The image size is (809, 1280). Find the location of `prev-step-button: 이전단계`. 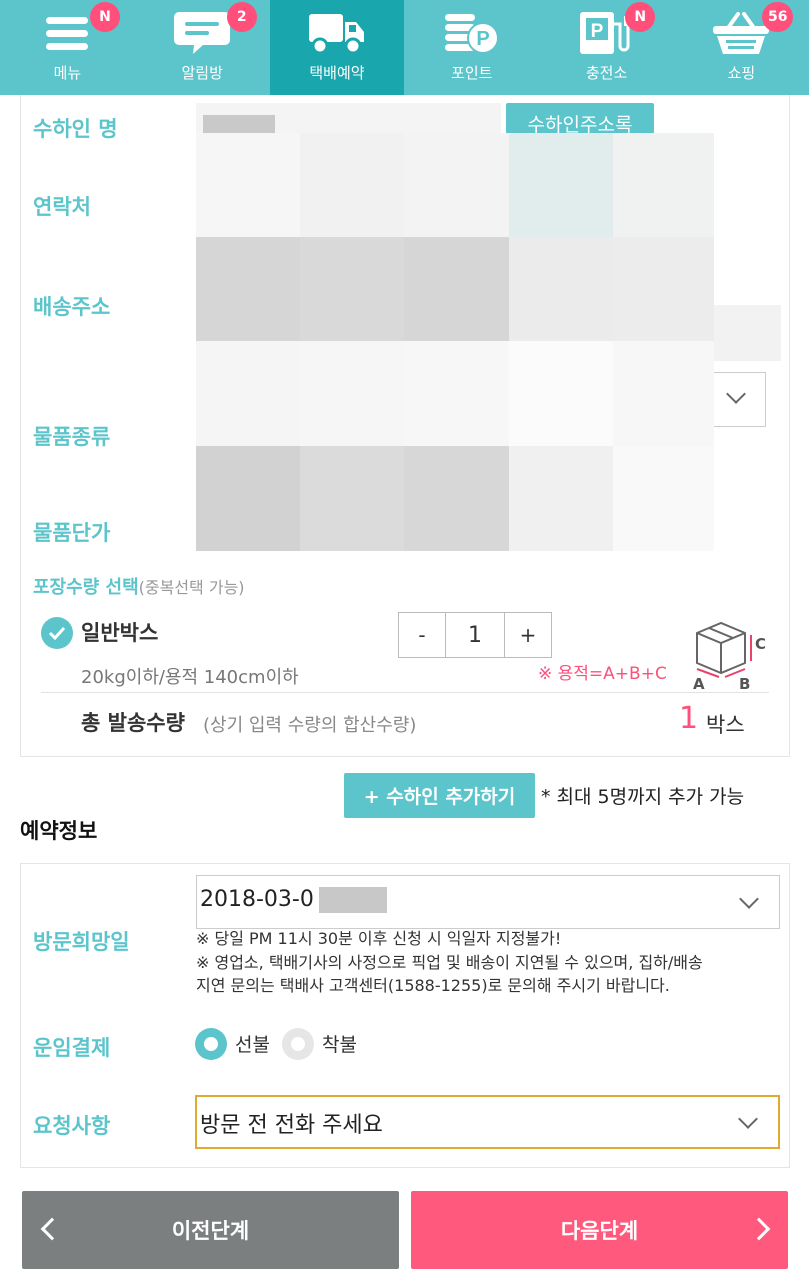

prev-step-button: 이전단계 is located at coordinates (210, 1230).